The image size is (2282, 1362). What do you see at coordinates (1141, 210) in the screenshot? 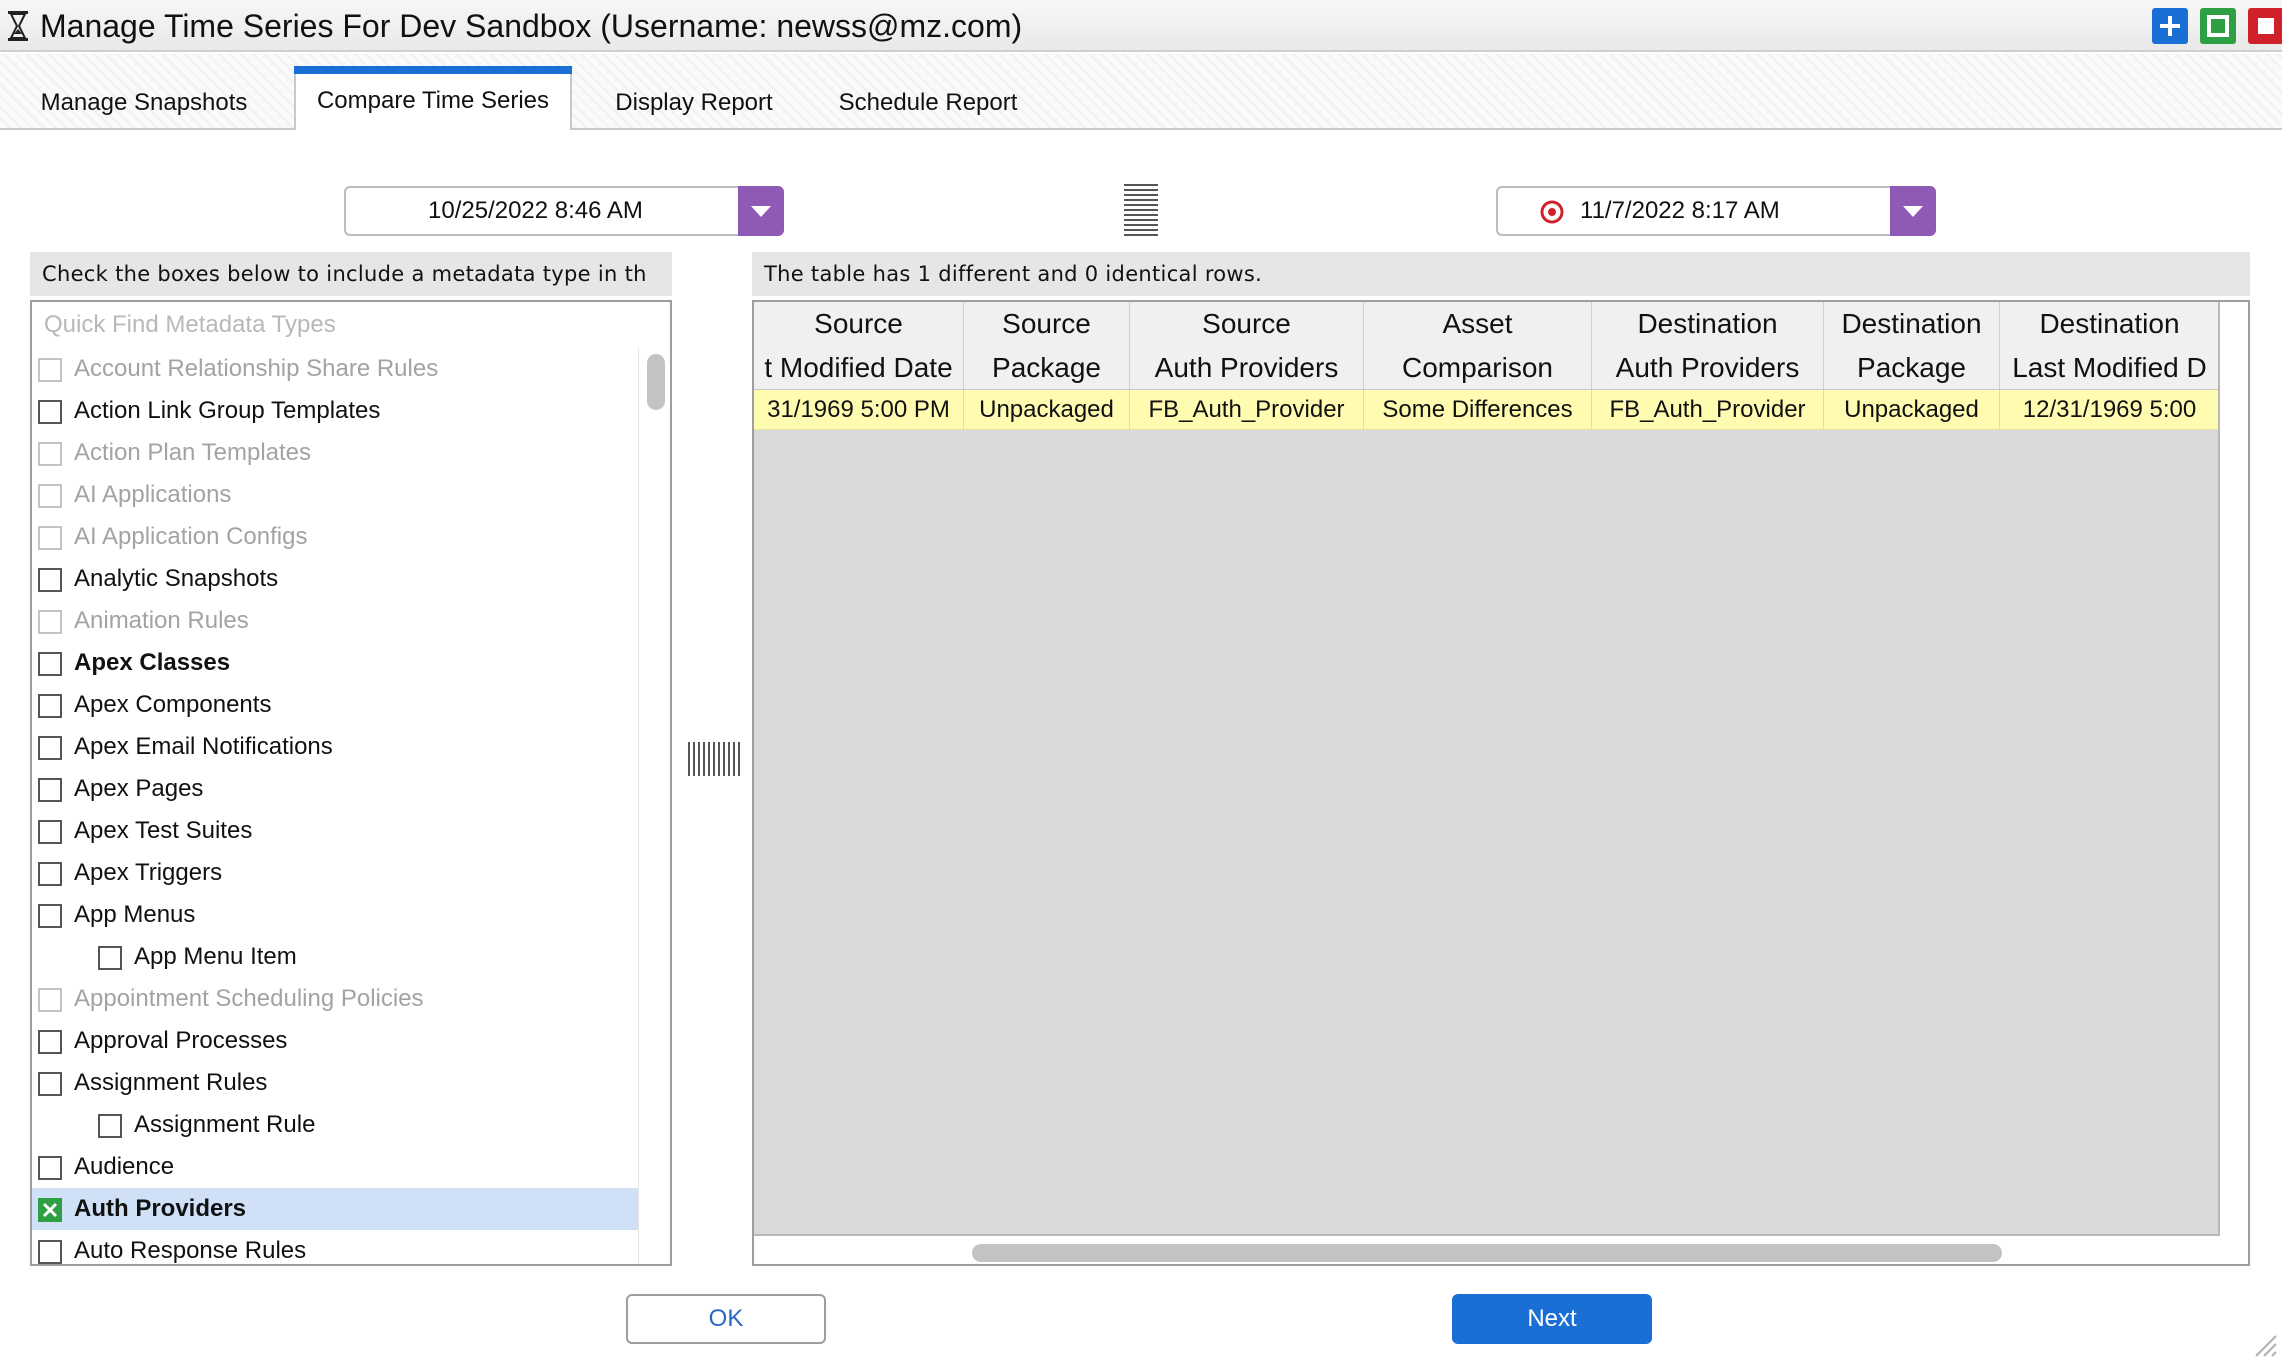
I see `horizontal-splitter-handle` at bounding box center [1141, 210].